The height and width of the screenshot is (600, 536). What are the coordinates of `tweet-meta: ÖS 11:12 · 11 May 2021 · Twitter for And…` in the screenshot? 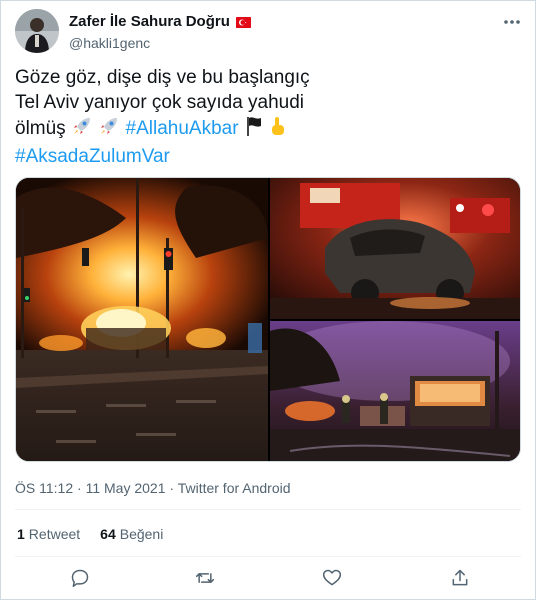 It's located at (153, 488).